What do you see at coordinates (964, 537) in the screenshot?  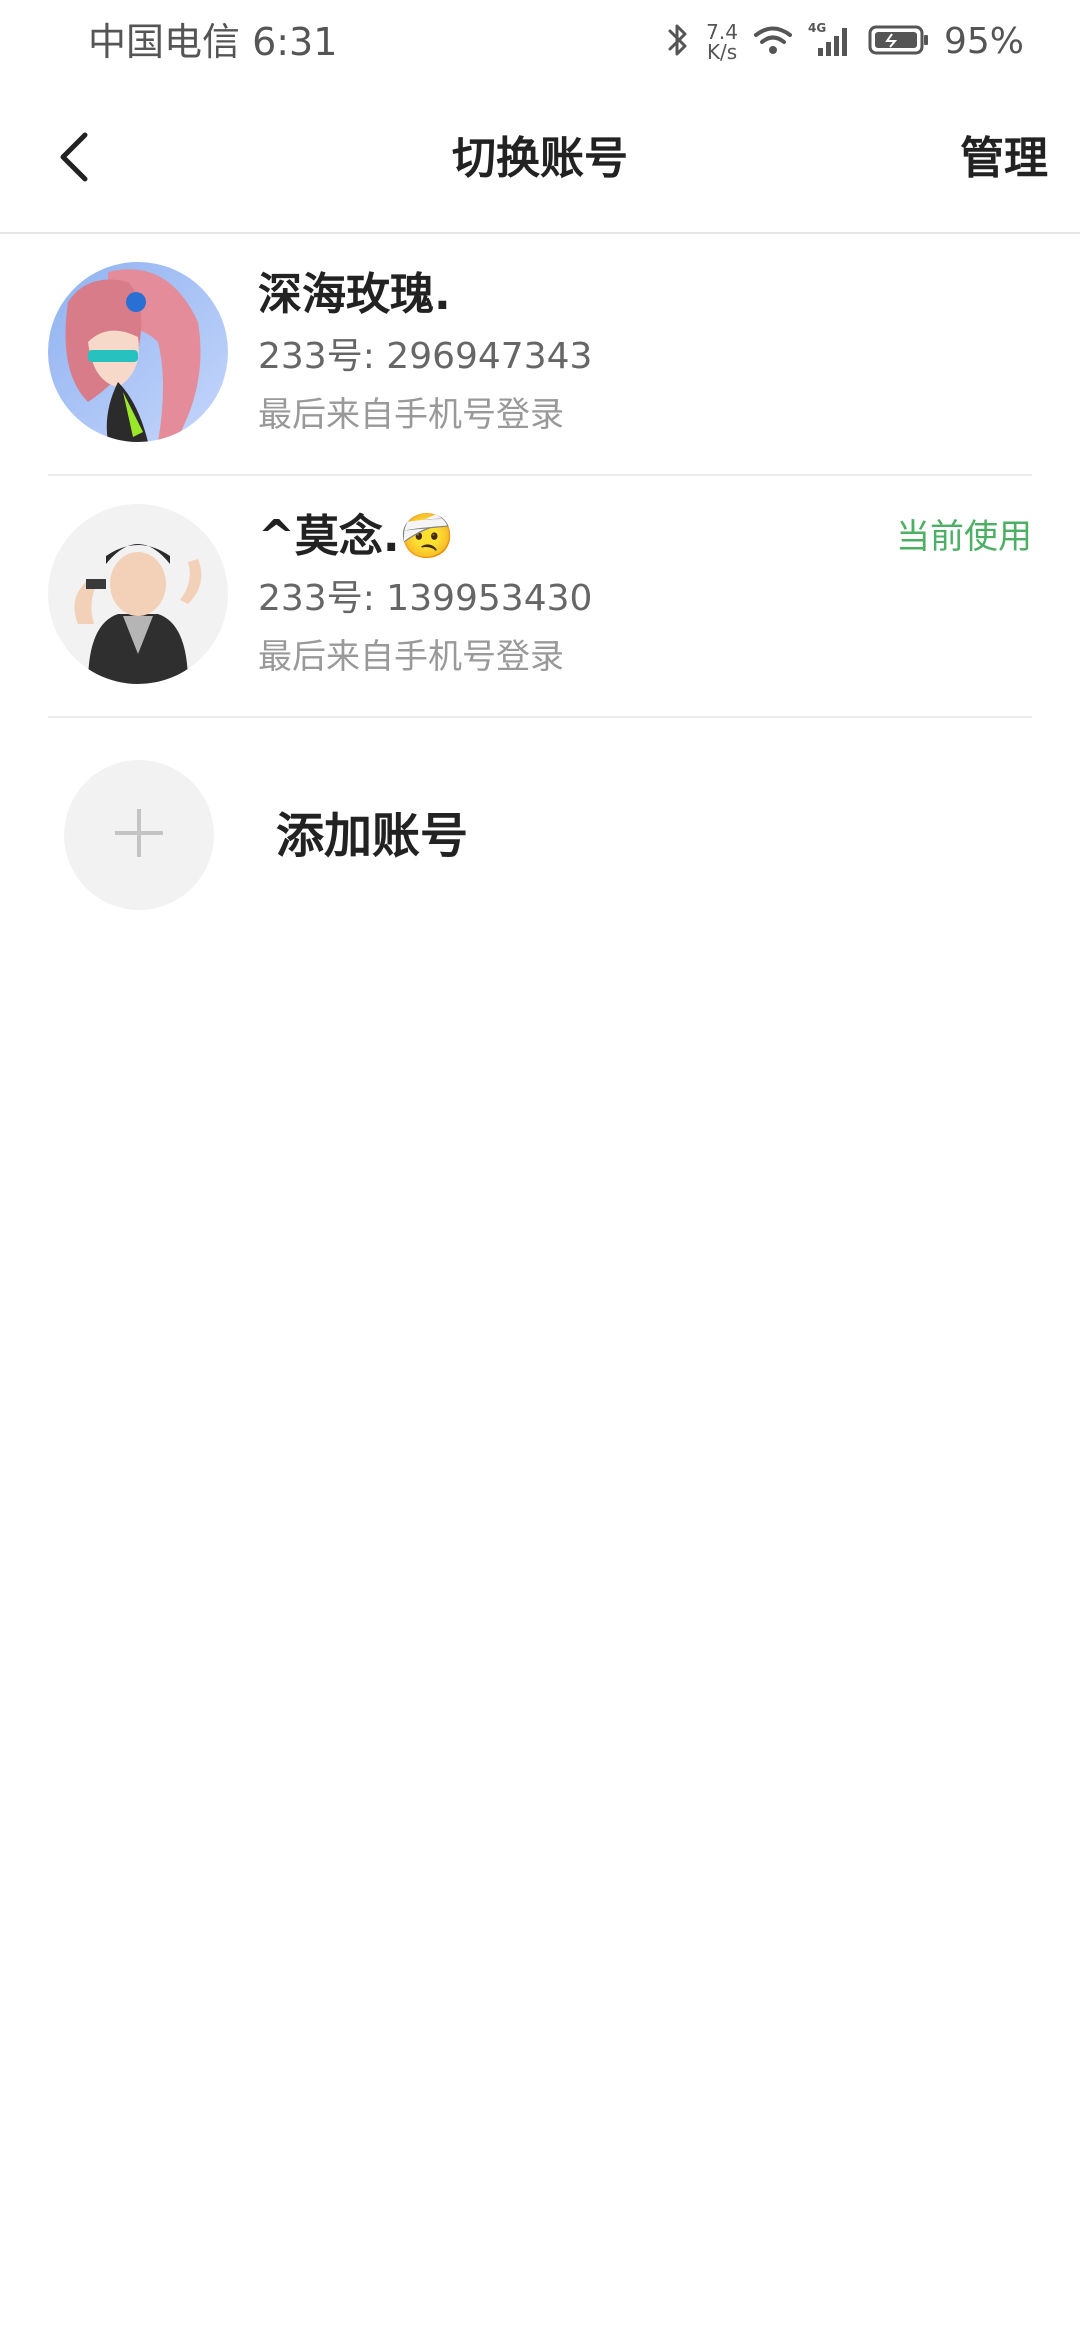 I see `current-account-badge: 当前使用` at bounding box center [964, 537].